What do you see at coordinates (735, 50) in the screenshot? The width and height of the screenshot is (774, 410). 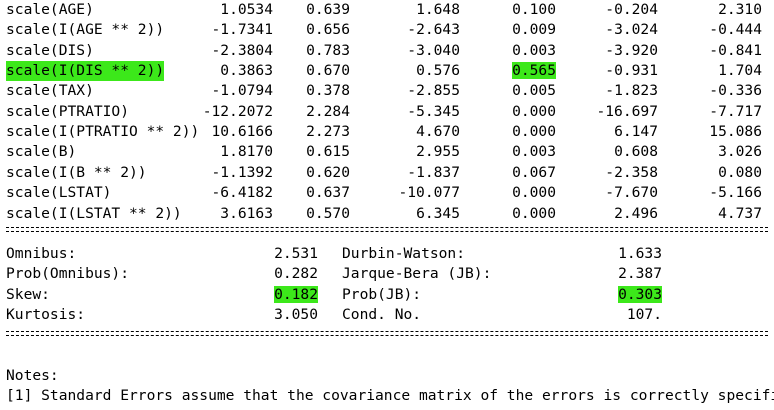 I see `cell-value: -0.841` at bounding box center [735, 50].